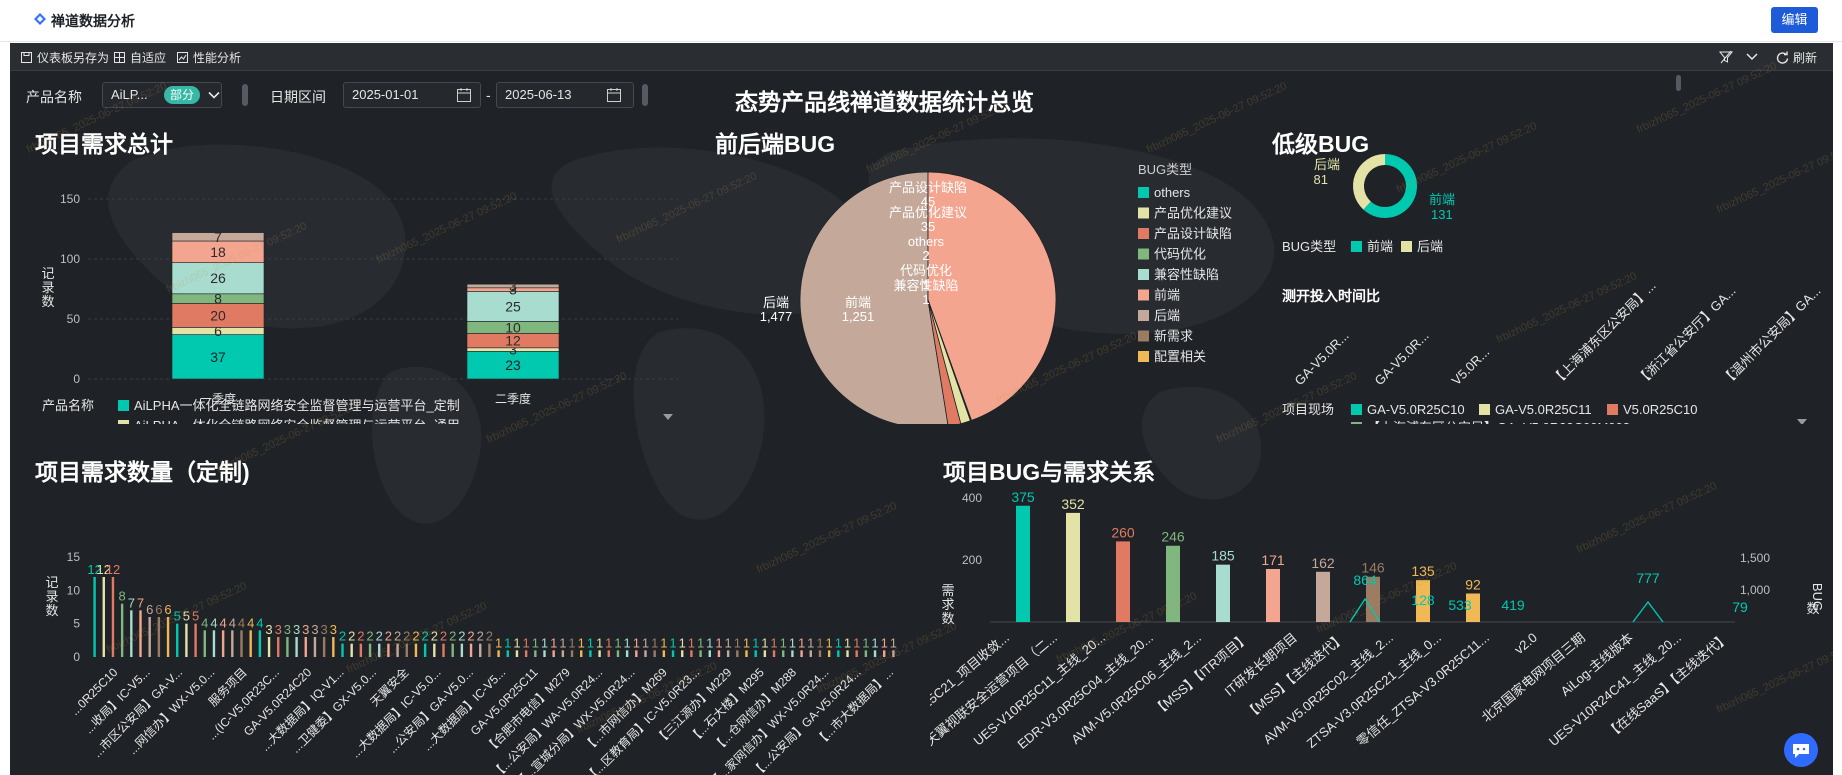 This screenshot has width=1842, height=775. What do you see at coordinates (1648, 611) in the screenshot?
I see `bug-line` at bounding box center [1648, 611].